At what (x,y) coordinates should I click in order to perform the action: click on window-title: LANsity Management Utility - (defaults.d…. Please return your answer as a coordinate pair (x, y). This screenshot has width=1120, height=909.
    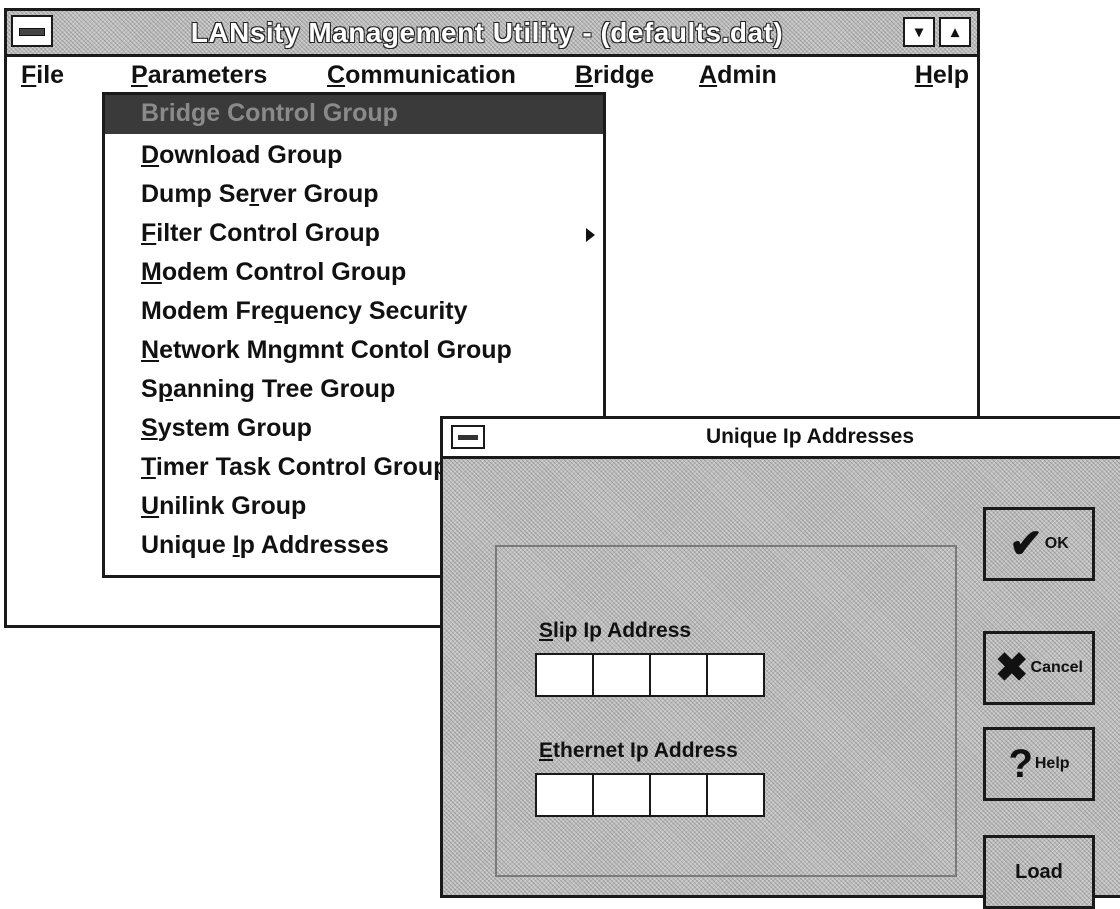
    Looking at the image, I should click on (487, 32).